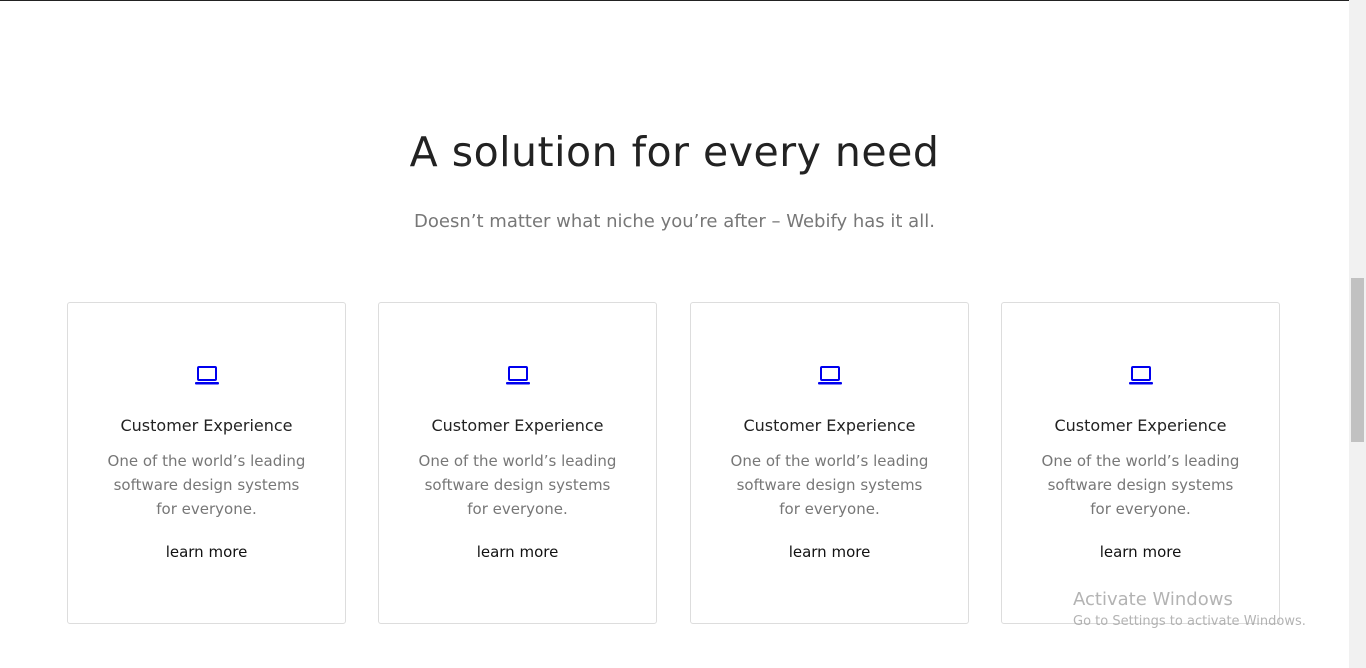  Describe the element at coordinates (1357, 360) in the screenshot. I see `scrollbar-thumb` at that location.